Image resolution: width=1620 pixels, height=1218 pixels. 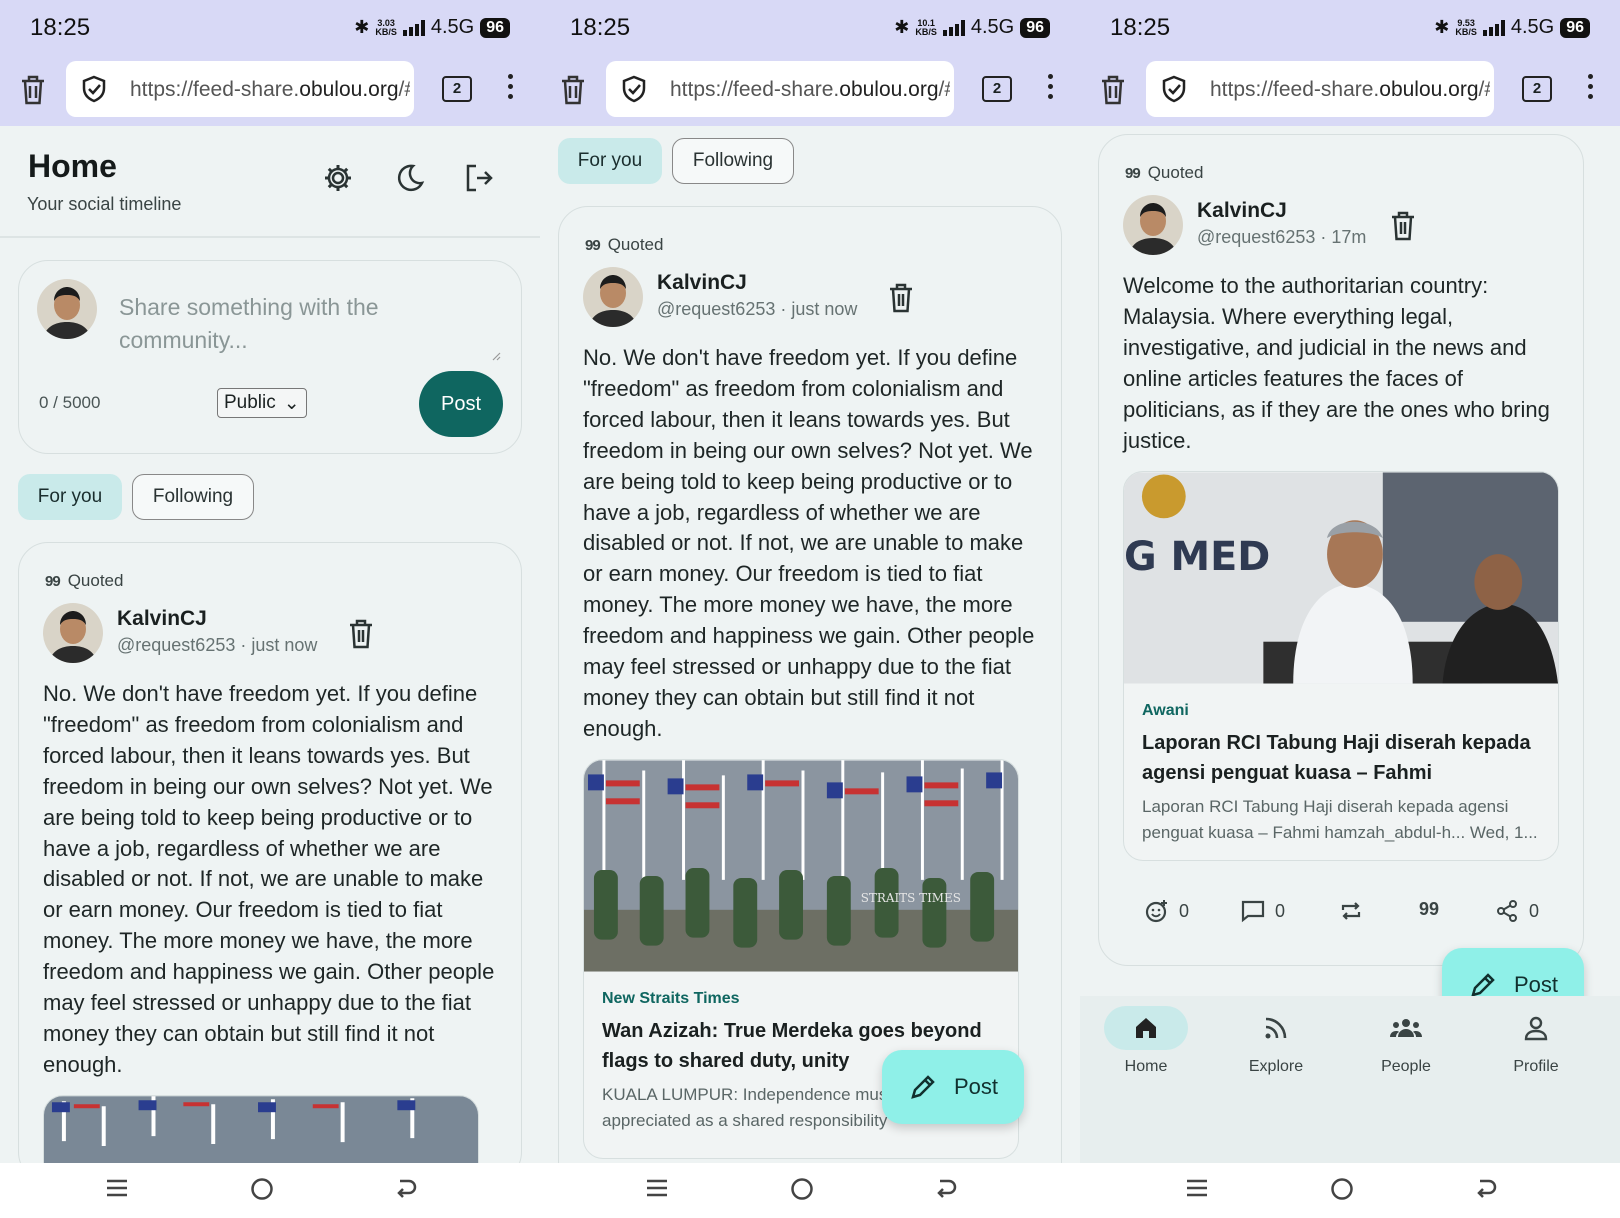 I want to click on link-preview-card, so click(x=261, y=1129).